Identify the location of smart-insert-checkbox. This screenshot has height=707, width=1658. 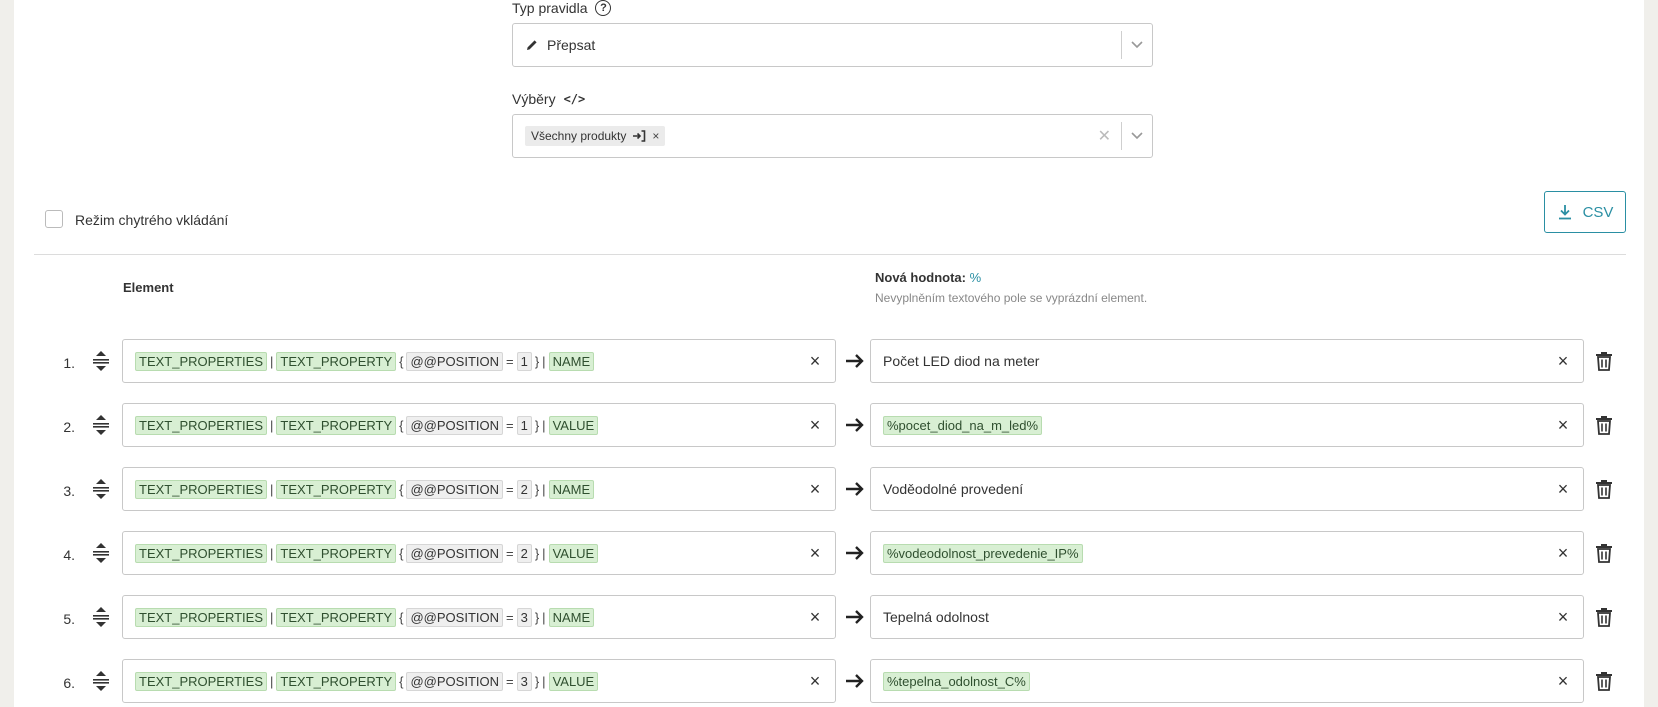
(54, 219).